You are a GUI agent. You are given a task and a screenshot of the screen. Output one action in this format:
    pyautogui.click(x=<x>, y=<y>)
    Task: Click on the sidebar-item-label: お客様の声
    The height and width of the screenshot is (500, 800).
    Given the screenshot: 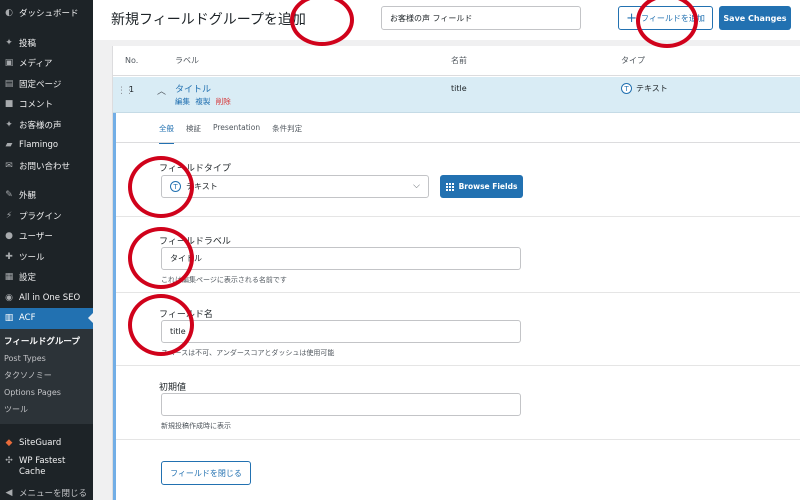 What is the action you would take?
    pyautogui.click(x=40, y=125)
    